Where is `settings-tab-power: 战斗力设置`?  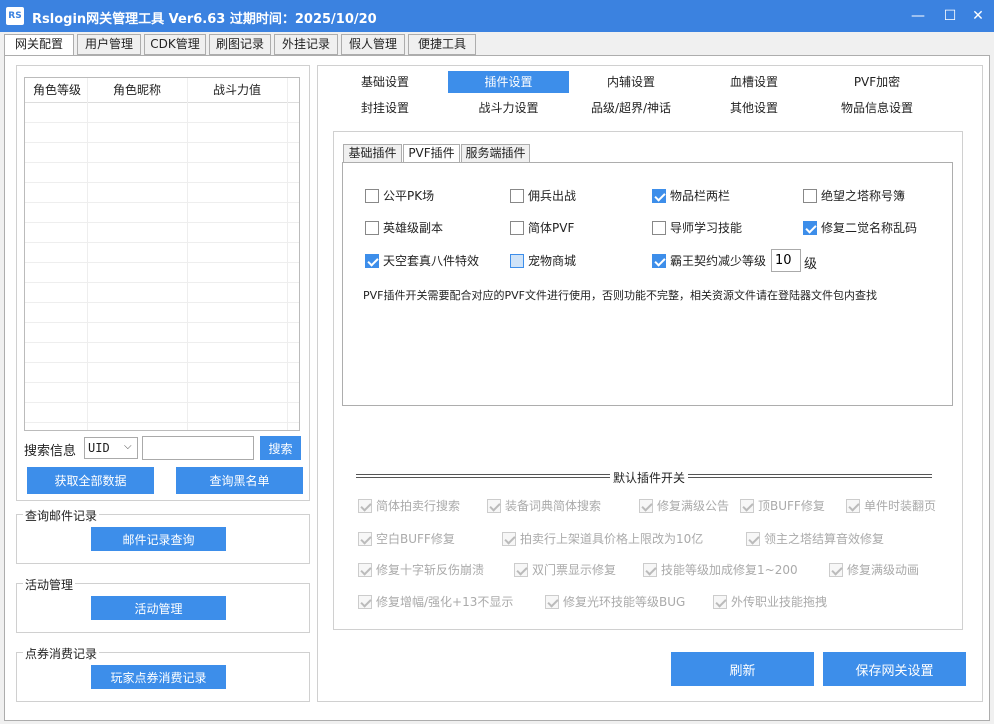
settings-tab-power: 战斗力设置 is located at coordinates (508, 108).